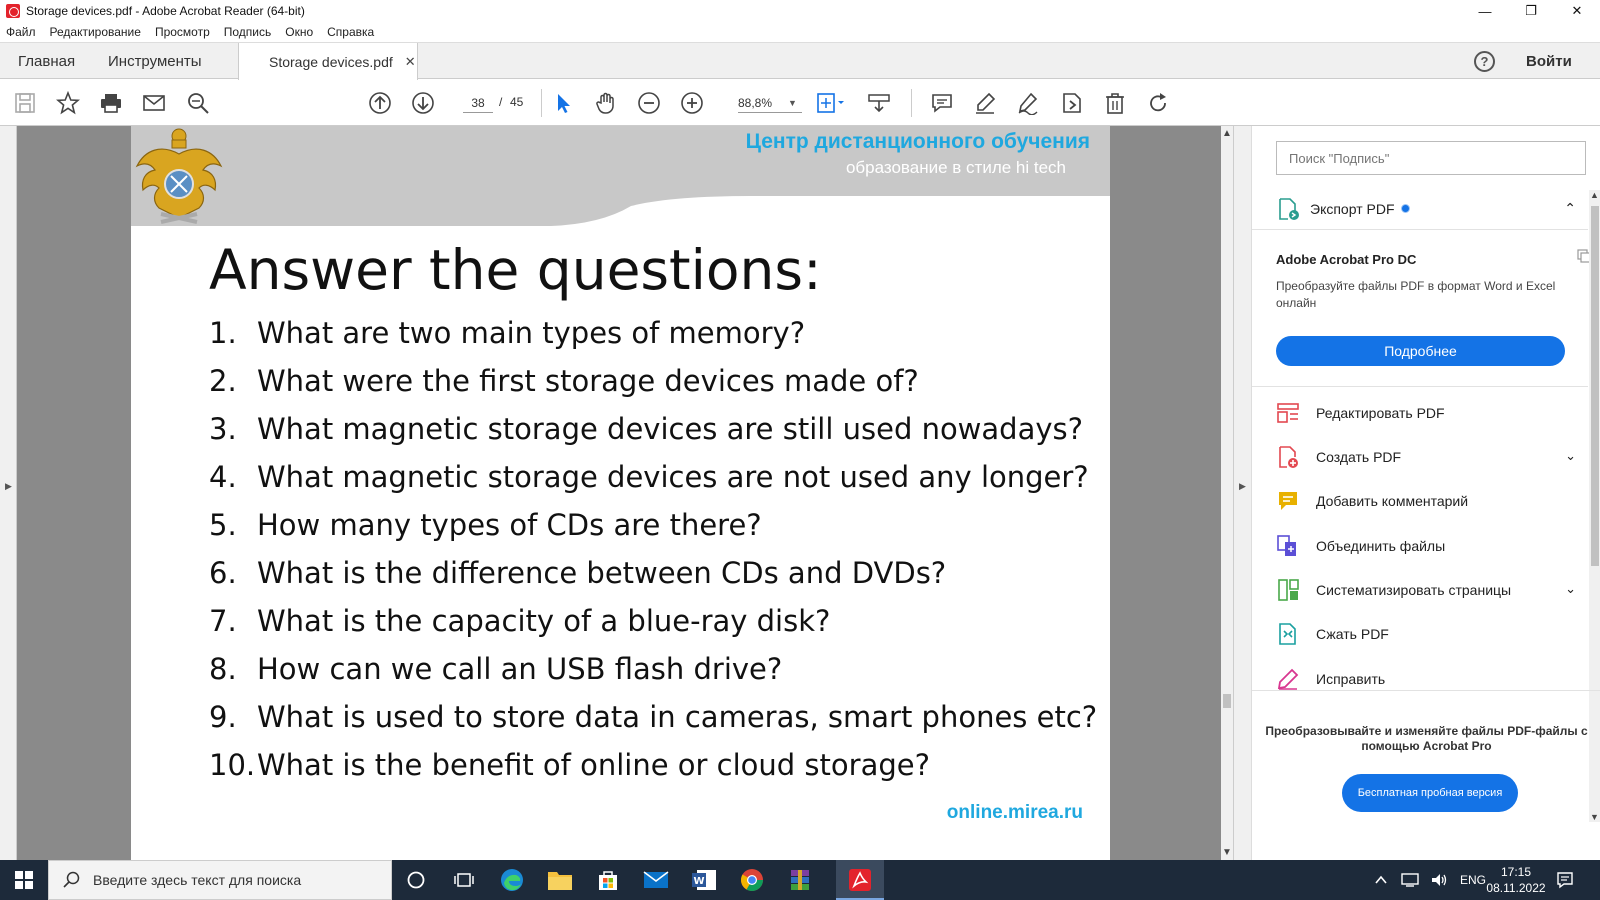 The width and height of the screenshot is (1600, 900). I want to click on scroll-mode-icon, so click(879, 103).